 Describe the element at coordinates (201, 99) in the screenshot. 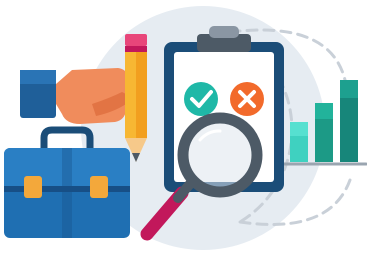

I see `check-circle-icon` at that location.